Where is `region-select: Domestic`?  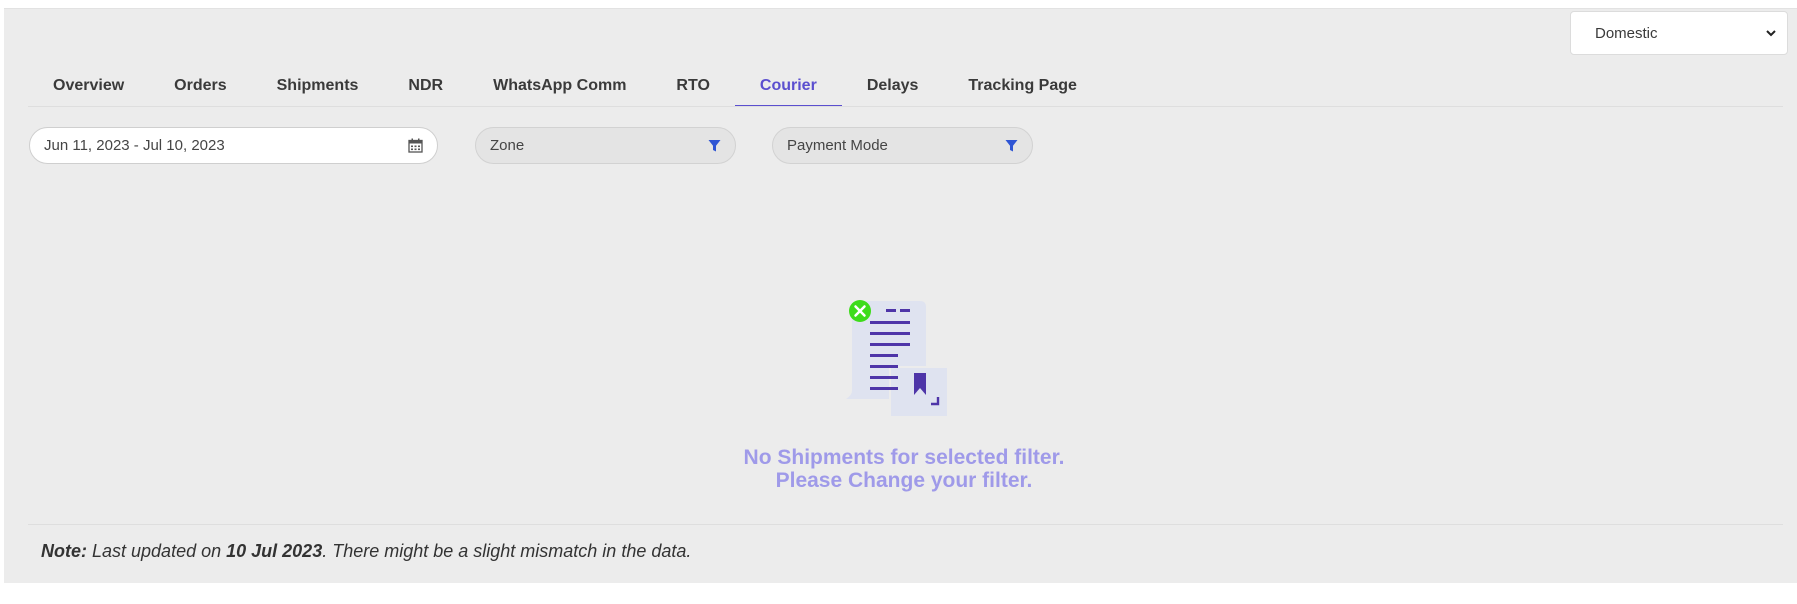
region-select: Domestic is located at coordinates (1679, 33).